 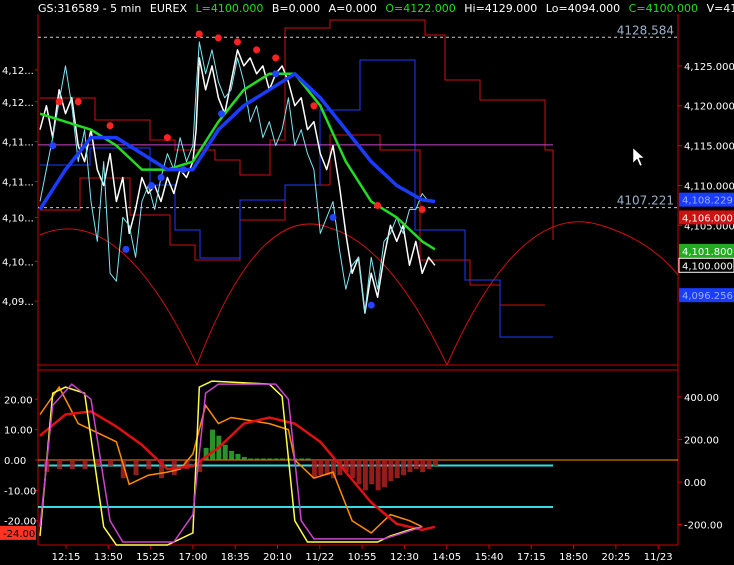 I want to click on osc-badge-label: -24.00, so click(x=19, y=534).